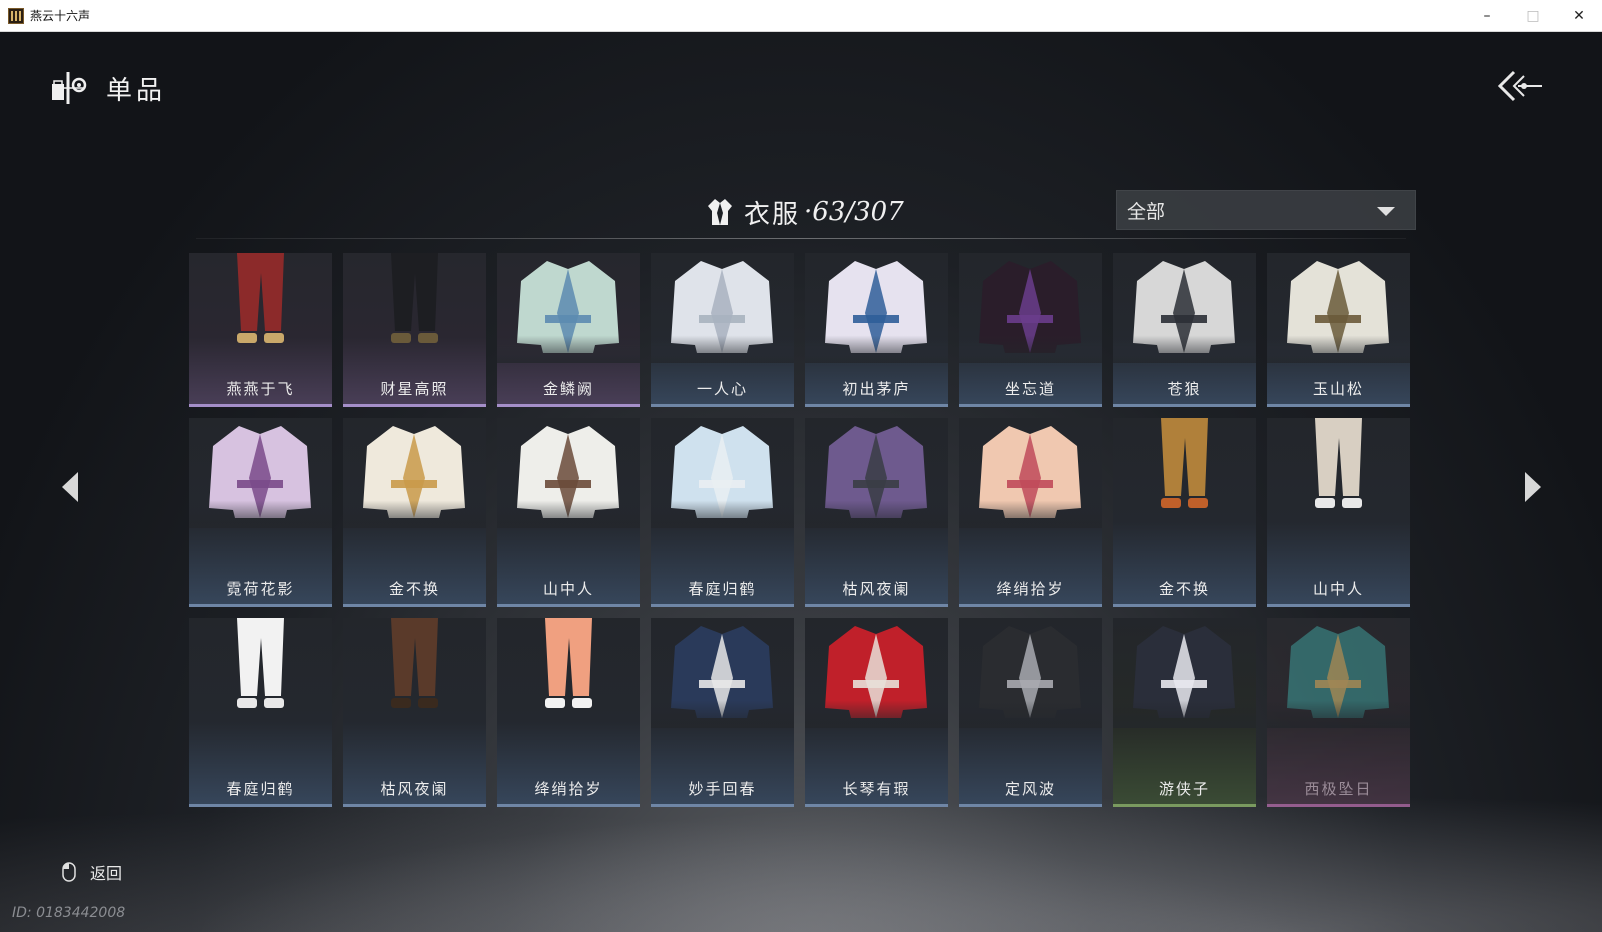 This screenshot has width=1602, height=932. What do you see at coordinates (1519, 86) in the screenshot?
I see `double-chevron-back-icon` at bounding box center [1519, 86].